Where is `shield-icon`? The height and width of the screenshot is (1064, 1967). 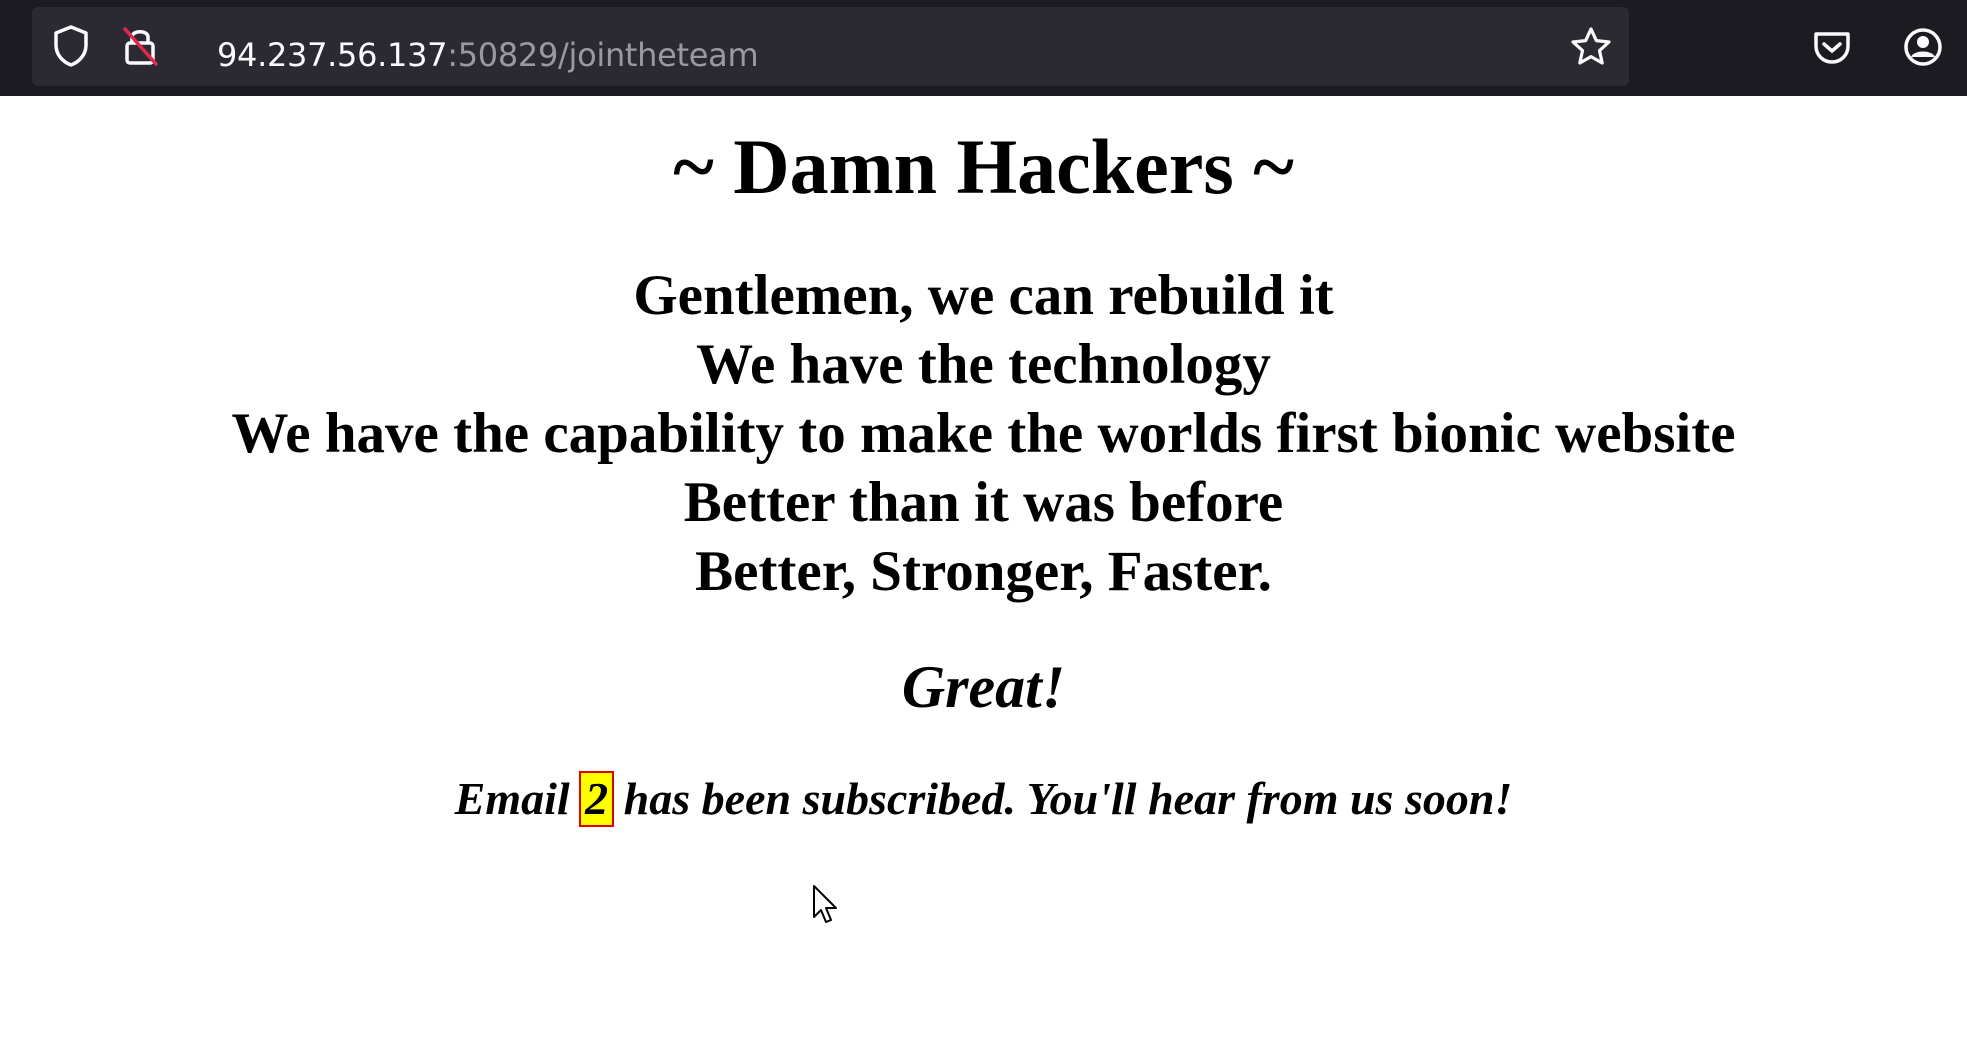 shield-icon is located at coordinates (71, 46).